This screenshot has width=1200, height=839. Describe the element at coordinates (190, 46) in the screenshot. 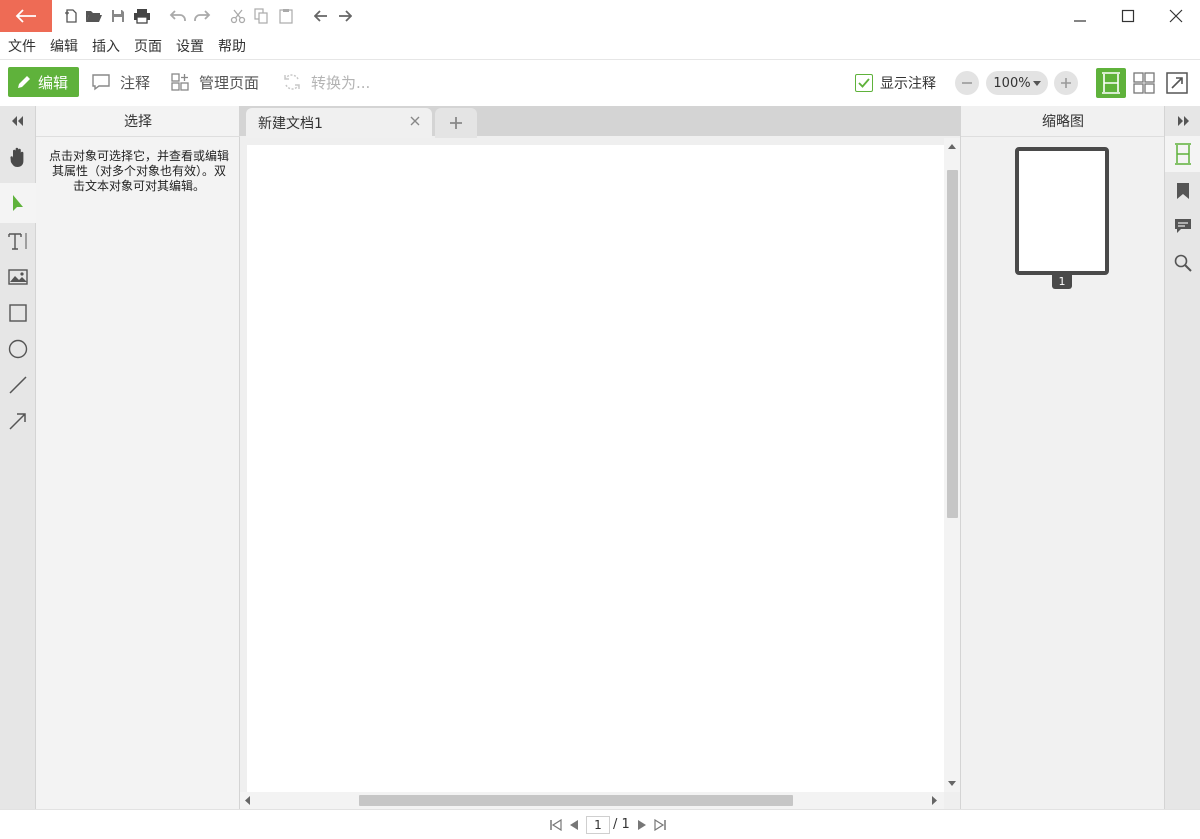

I see `menu-settings: 设置` at that location.